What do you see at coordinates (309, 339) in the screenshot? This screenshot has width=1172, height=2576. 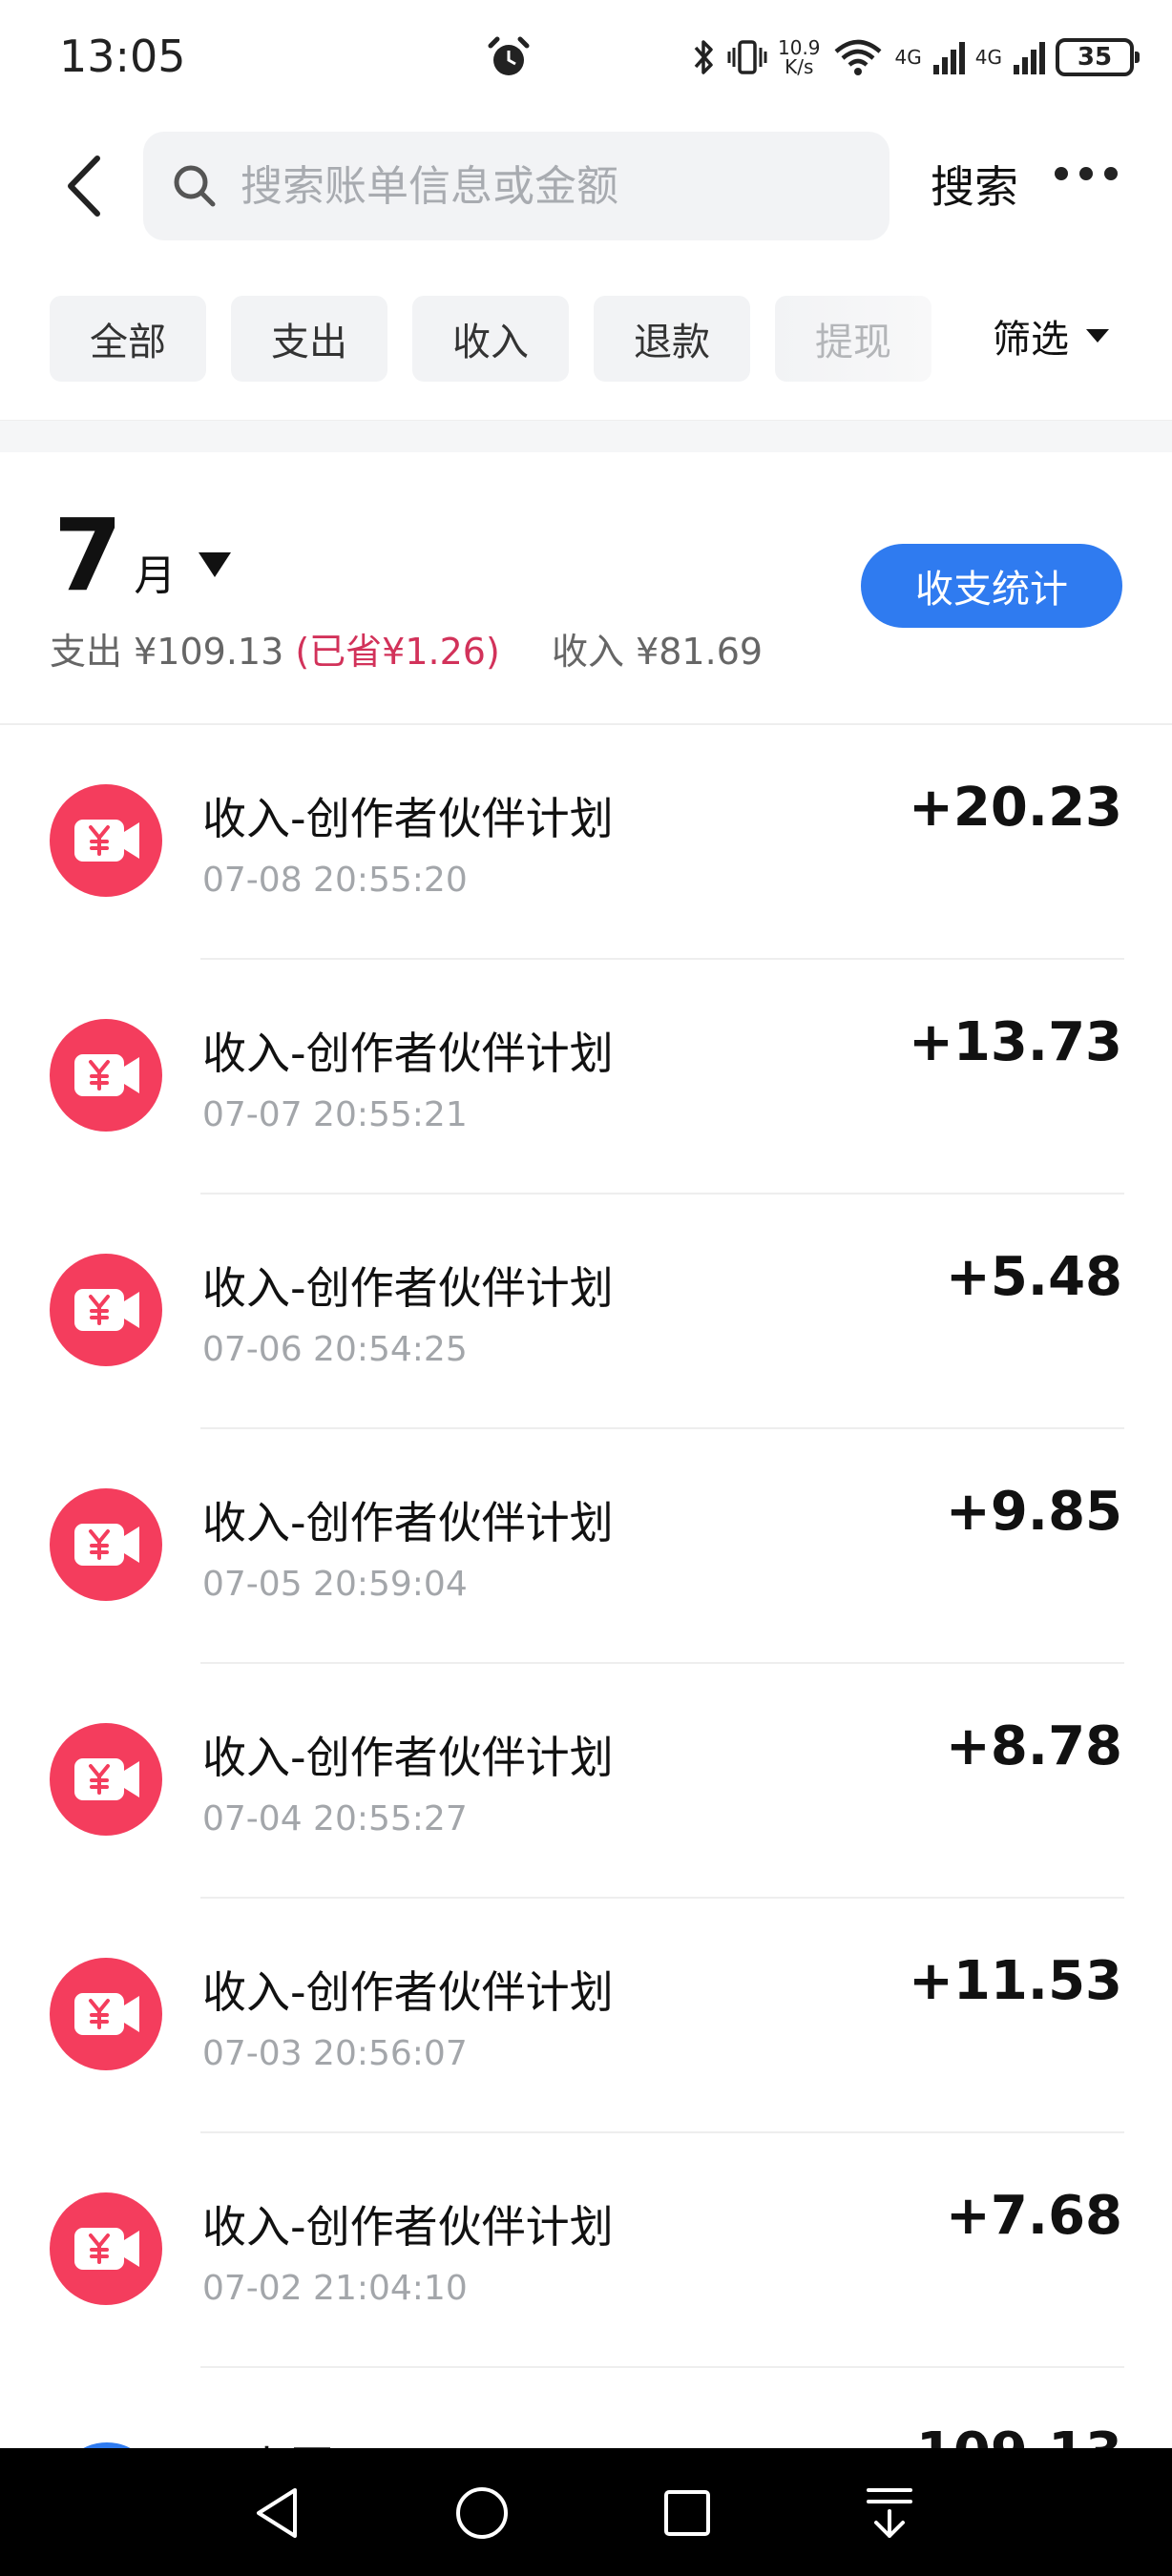 I see `chip-expense: 支出` at bounding box center [309, 339].